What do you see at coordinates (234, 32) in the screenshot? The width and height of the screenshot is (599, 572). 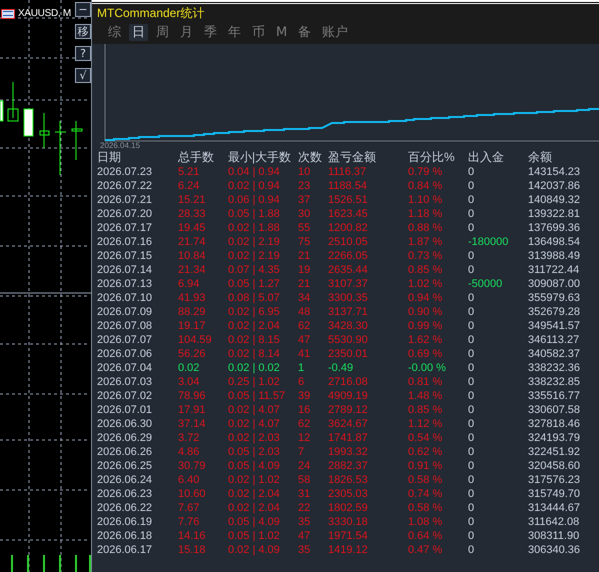 I see `period-tab: 年` at bounding box center [234, 32].